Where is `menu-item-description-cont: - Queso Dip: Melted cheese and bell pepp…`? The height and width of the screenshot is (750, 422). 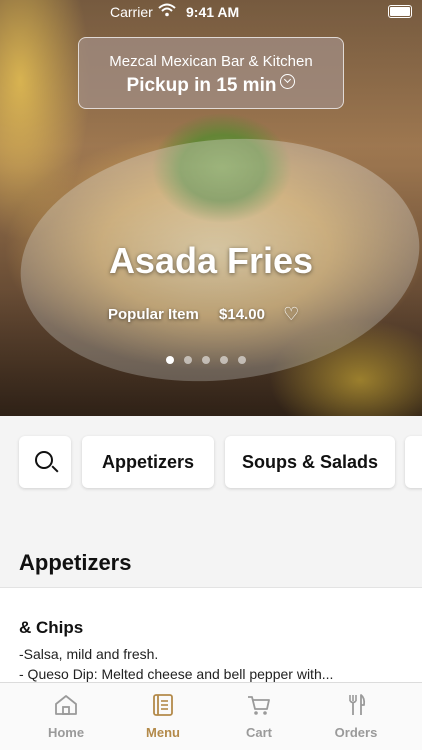
menu-item-description-cont: - Queso Dip: Melted cheese and bell pepp… is located at coordinates (176, 674).